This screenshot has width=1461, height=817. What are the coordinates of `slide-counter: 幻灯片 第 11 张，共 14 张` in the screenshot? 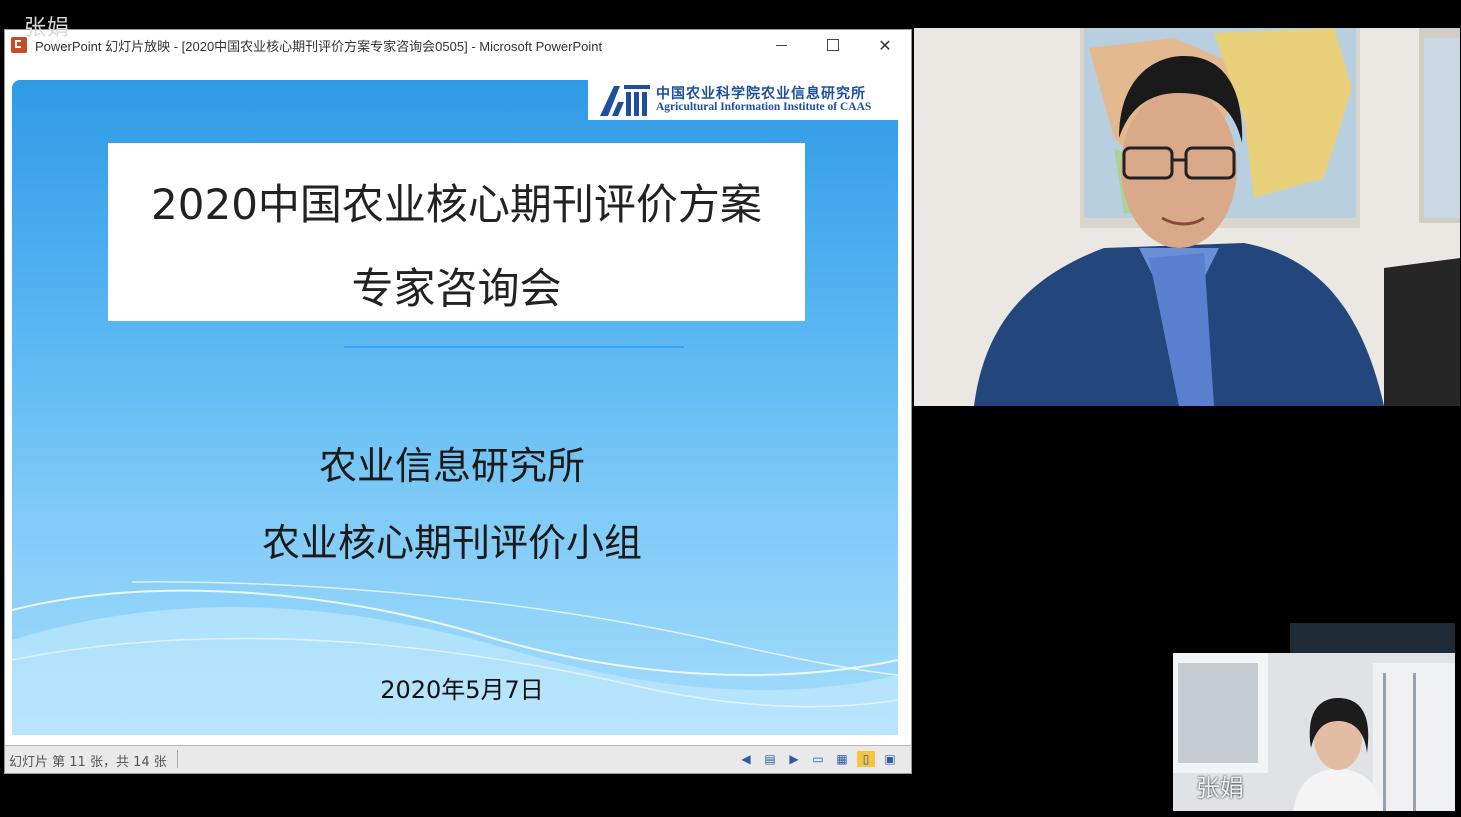 It's located at (88, 762).